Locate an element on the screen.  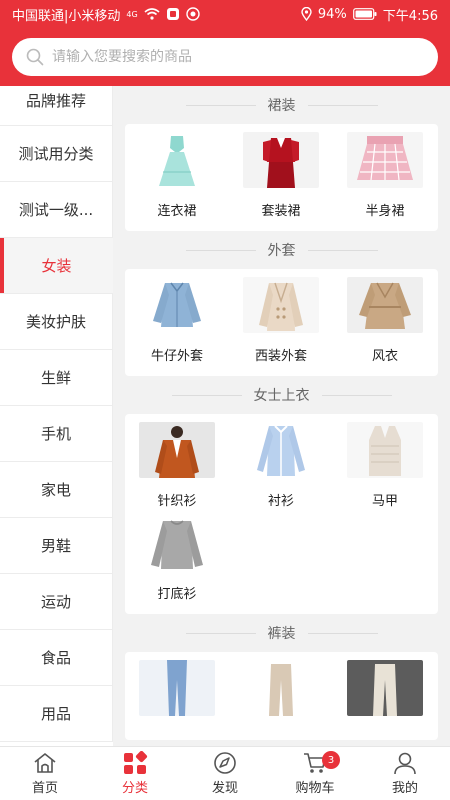
subcategory-label: 半身裙 is located at coordinates (385, 211).